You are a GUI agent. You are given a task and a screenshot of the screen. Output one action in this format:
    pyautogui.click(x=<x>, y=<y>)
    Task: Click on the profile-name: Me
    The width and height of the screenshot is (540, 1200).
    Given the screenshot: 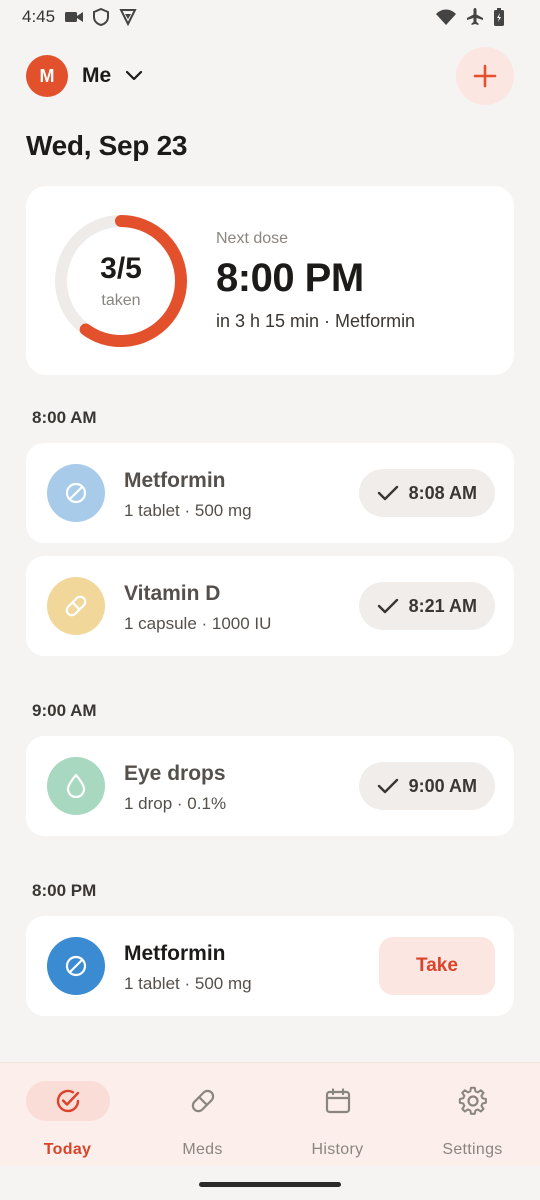 What is the action you would take?
    pyautogui.click(x=97, y=75)
    